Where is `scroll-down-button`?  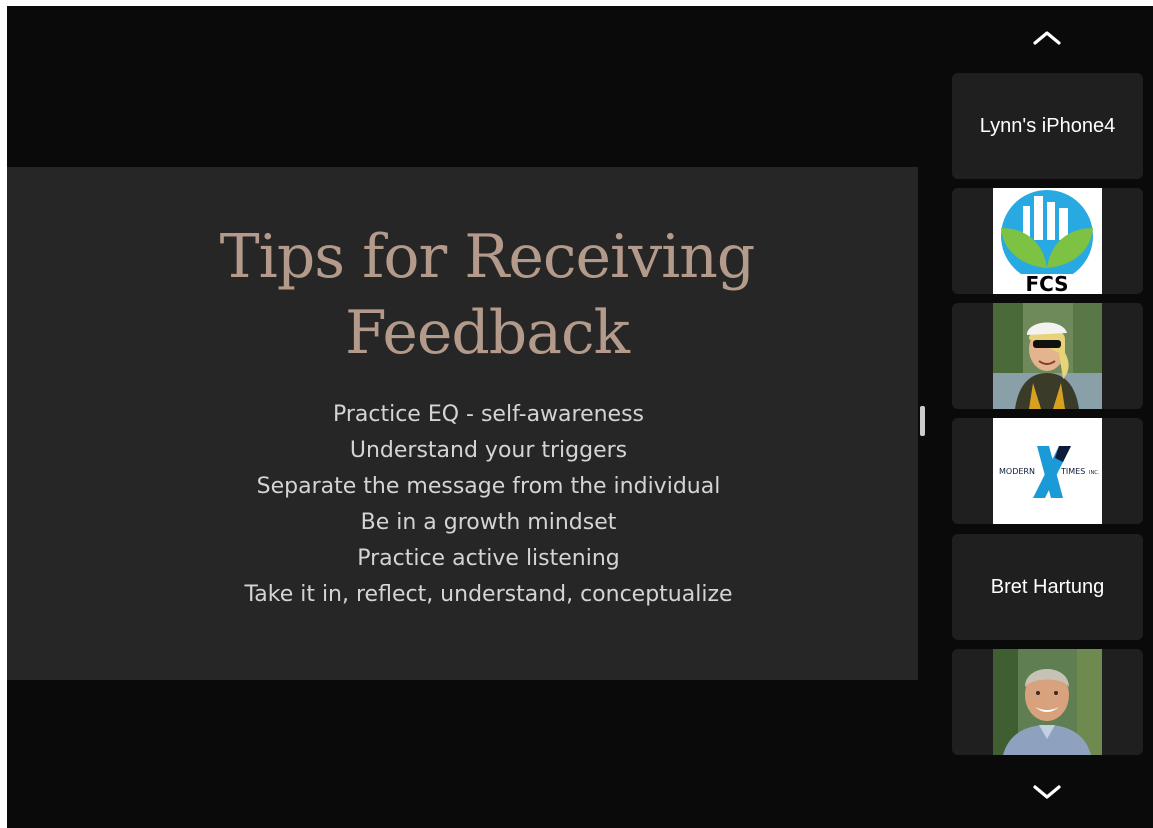
scroll-down-button is located at coordinates (1047, 792).